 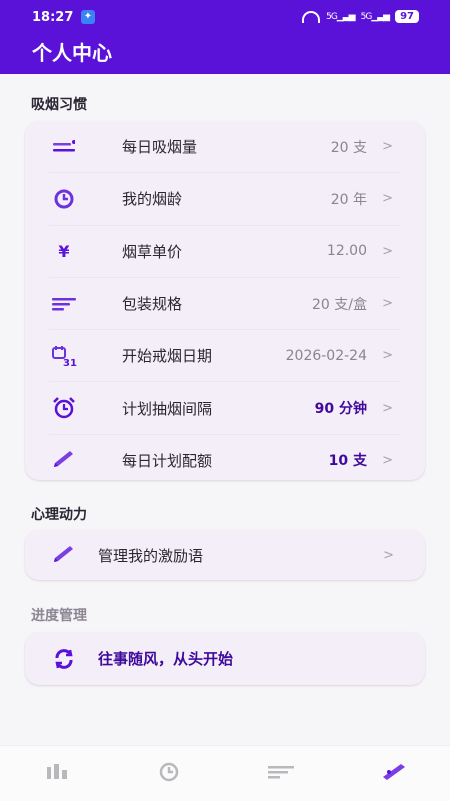 I want to click on settings-label: 包装规格, so click(x=152, y=304).